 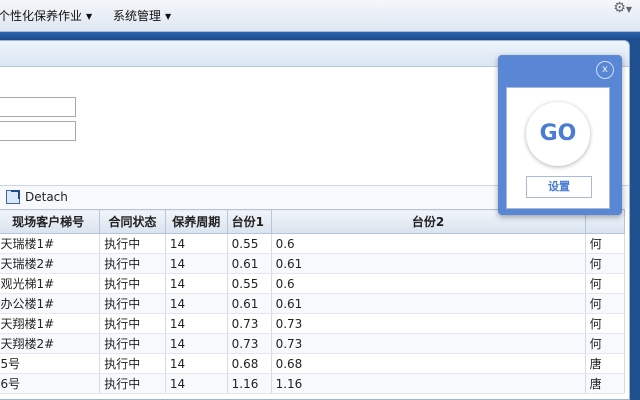 I want to click on table-row: 天瑞楼1# 执行中 14 0.55 0.6 何, so click(x=313, y=243).